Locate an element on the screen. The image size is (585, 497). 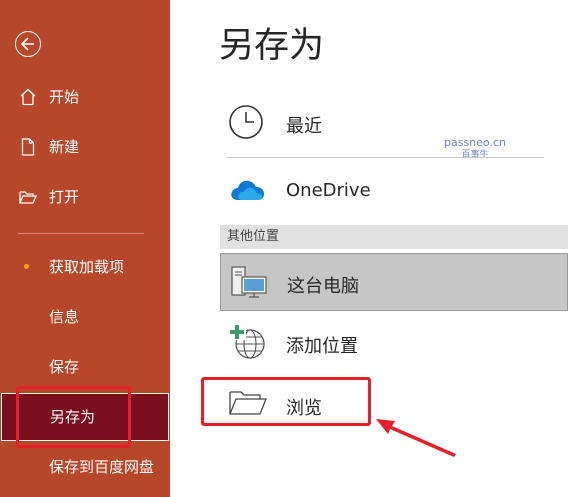
sidebar-item-home: 开始 is located at coordinates (85, 97).